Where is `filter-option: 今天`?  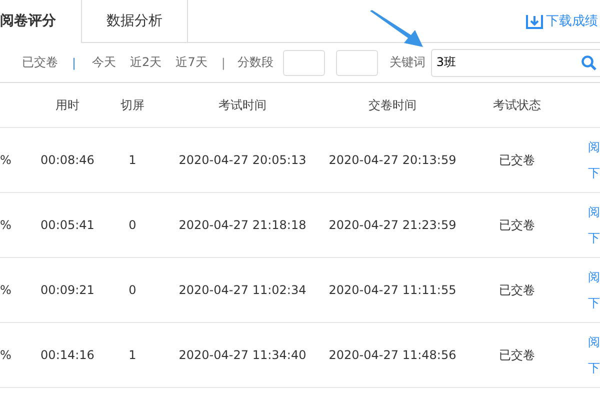 filter-option: 今天 is located at coordinates (104, 62).